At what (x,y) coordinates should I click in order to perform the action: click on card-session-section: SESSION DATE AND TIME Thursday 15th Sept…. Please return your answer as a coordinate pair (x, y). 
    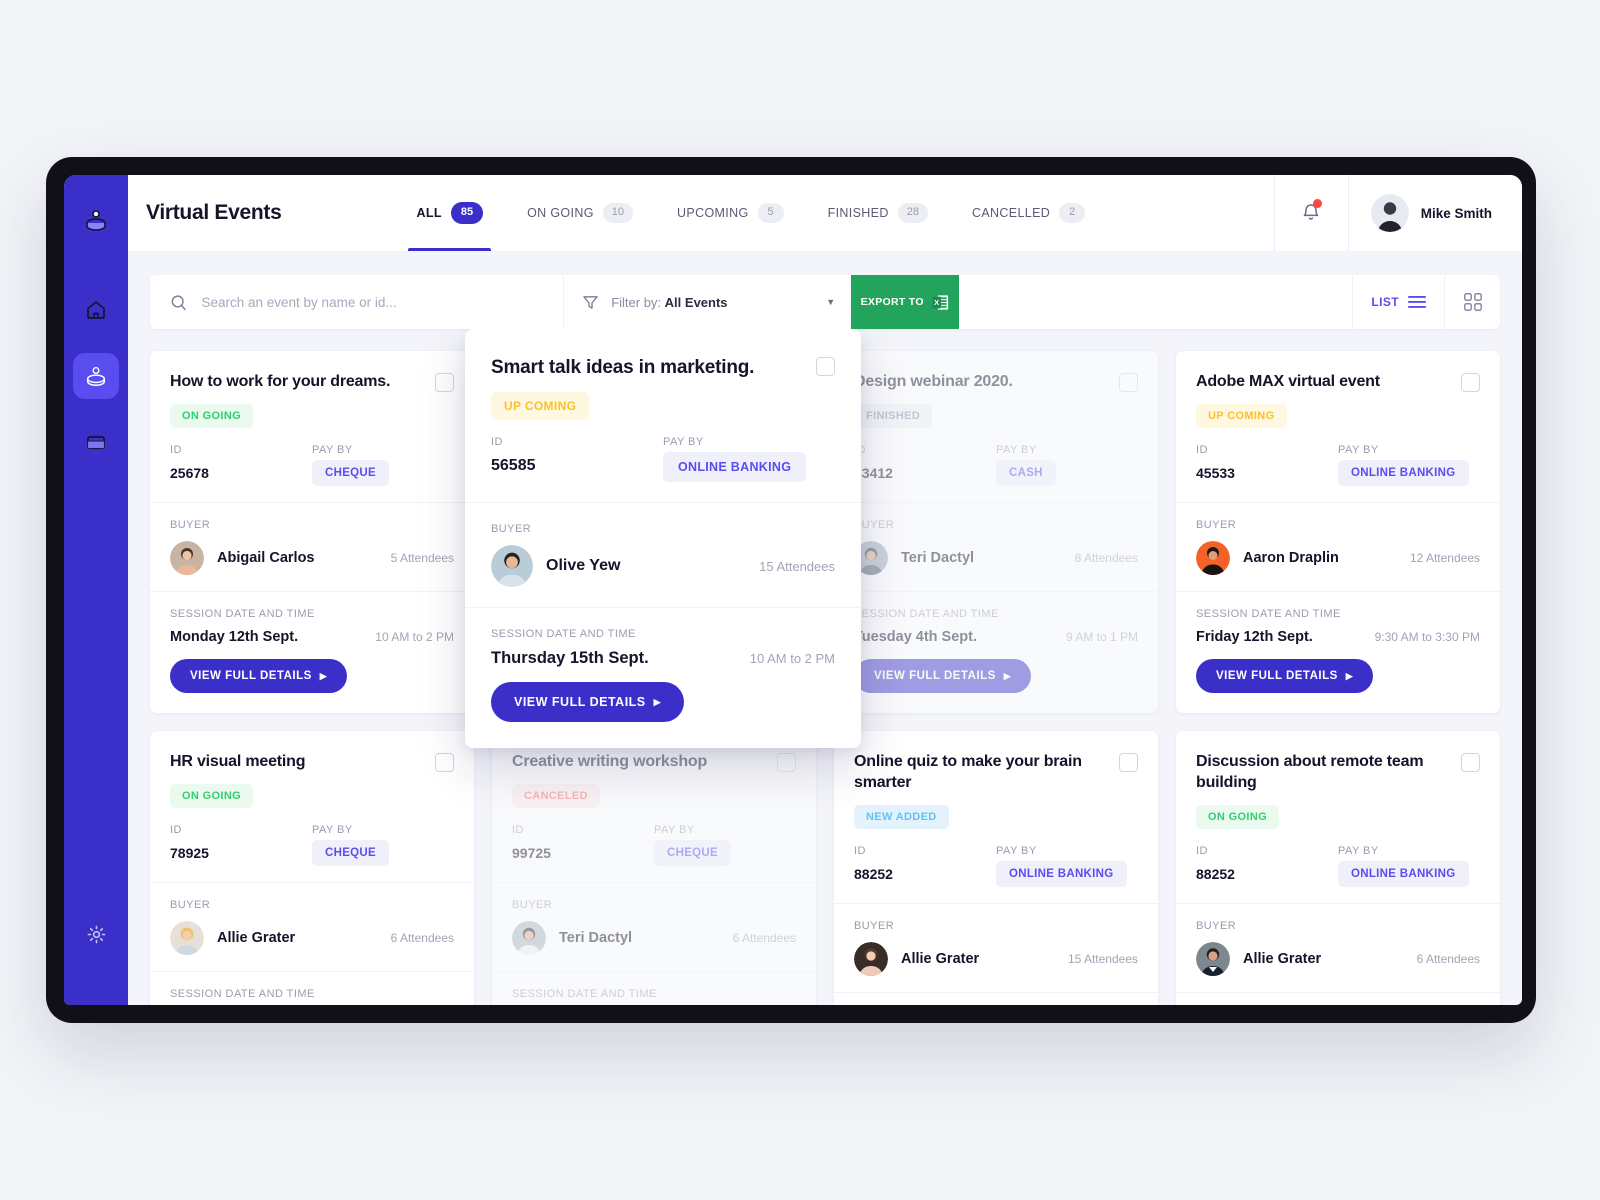
    Looking at the image, I should click on (663, 678).